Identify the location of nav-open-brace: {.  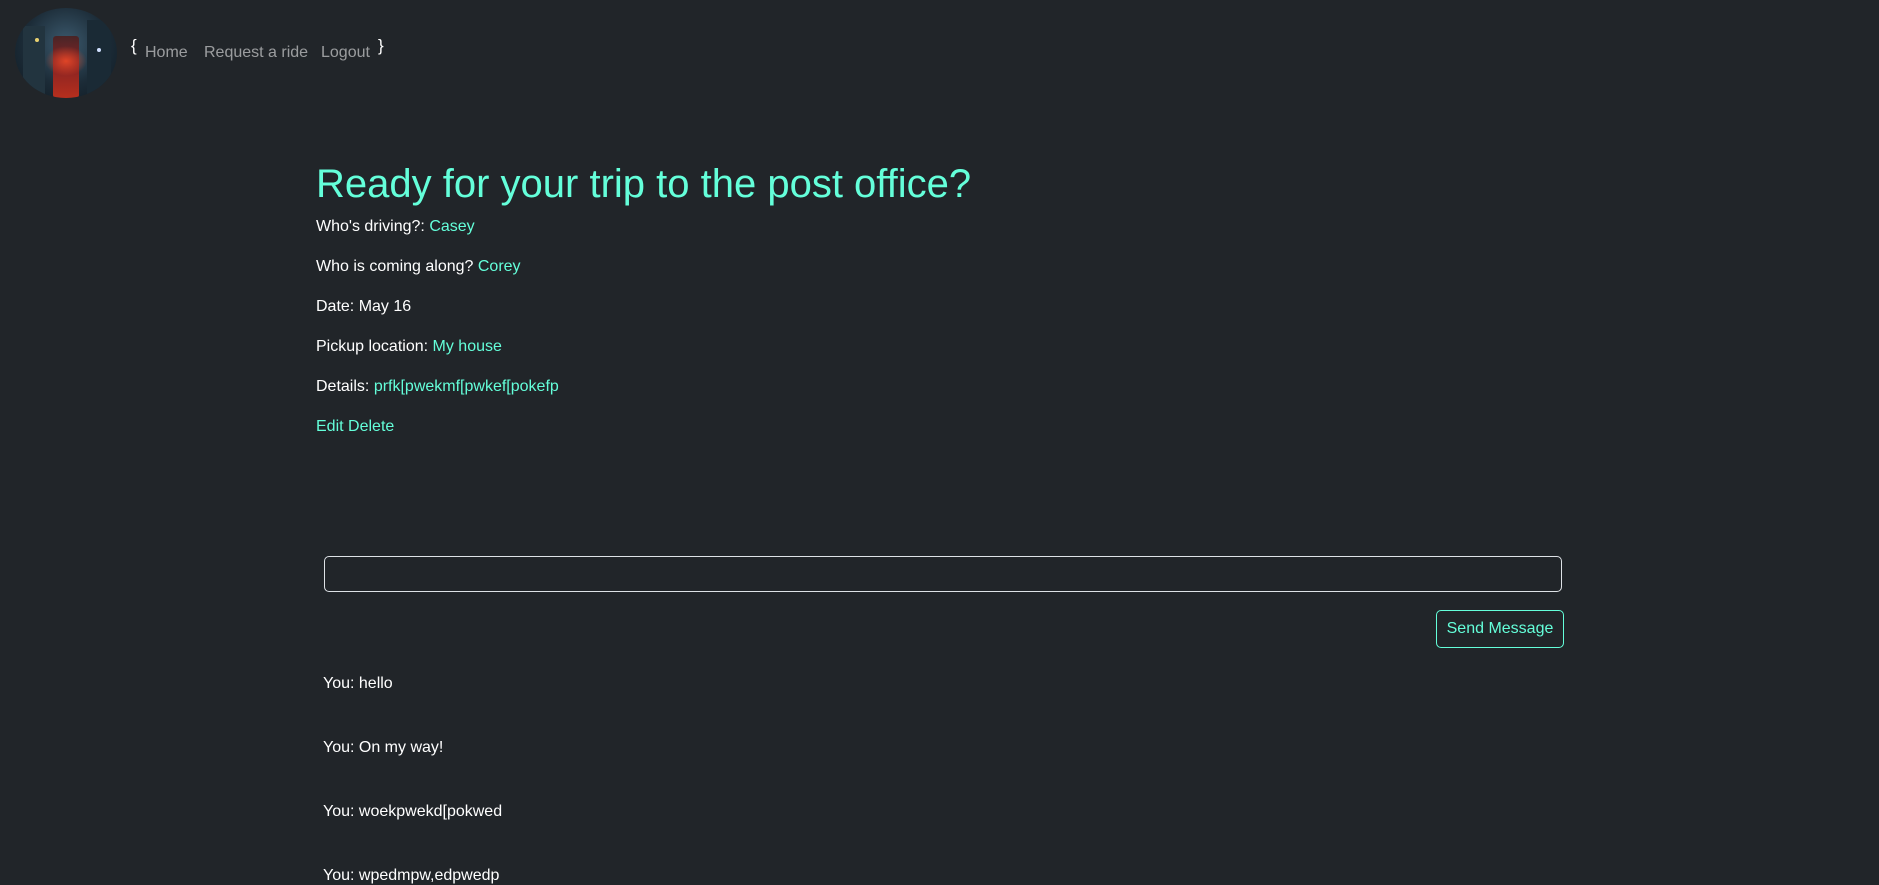
(134, 45).